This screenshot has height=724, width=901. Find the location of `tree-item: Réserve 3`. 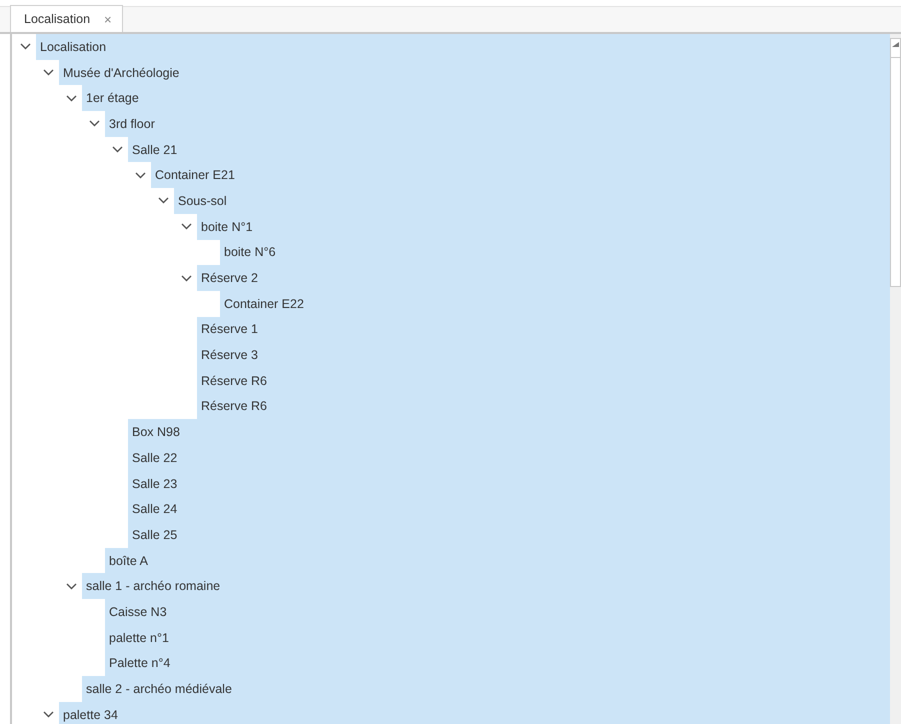

tree-item: Réserve 3 is located at coordinates (543, 355).